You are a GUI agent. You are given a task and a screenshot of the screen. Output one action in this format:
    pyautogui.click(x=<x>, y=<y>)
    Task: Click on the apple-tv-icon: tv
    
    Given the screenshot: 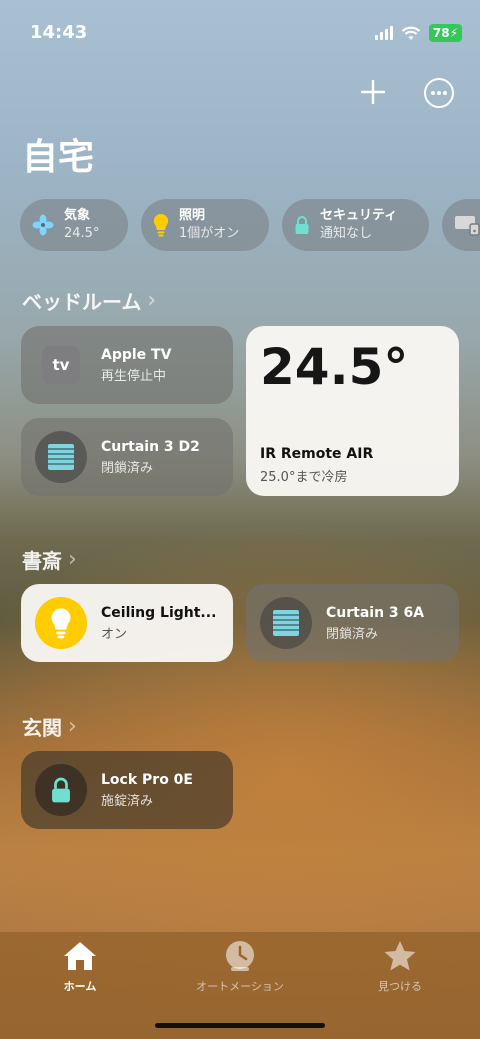 What is the action you would take?
    pyautogui.click(x=61, y=365)
    